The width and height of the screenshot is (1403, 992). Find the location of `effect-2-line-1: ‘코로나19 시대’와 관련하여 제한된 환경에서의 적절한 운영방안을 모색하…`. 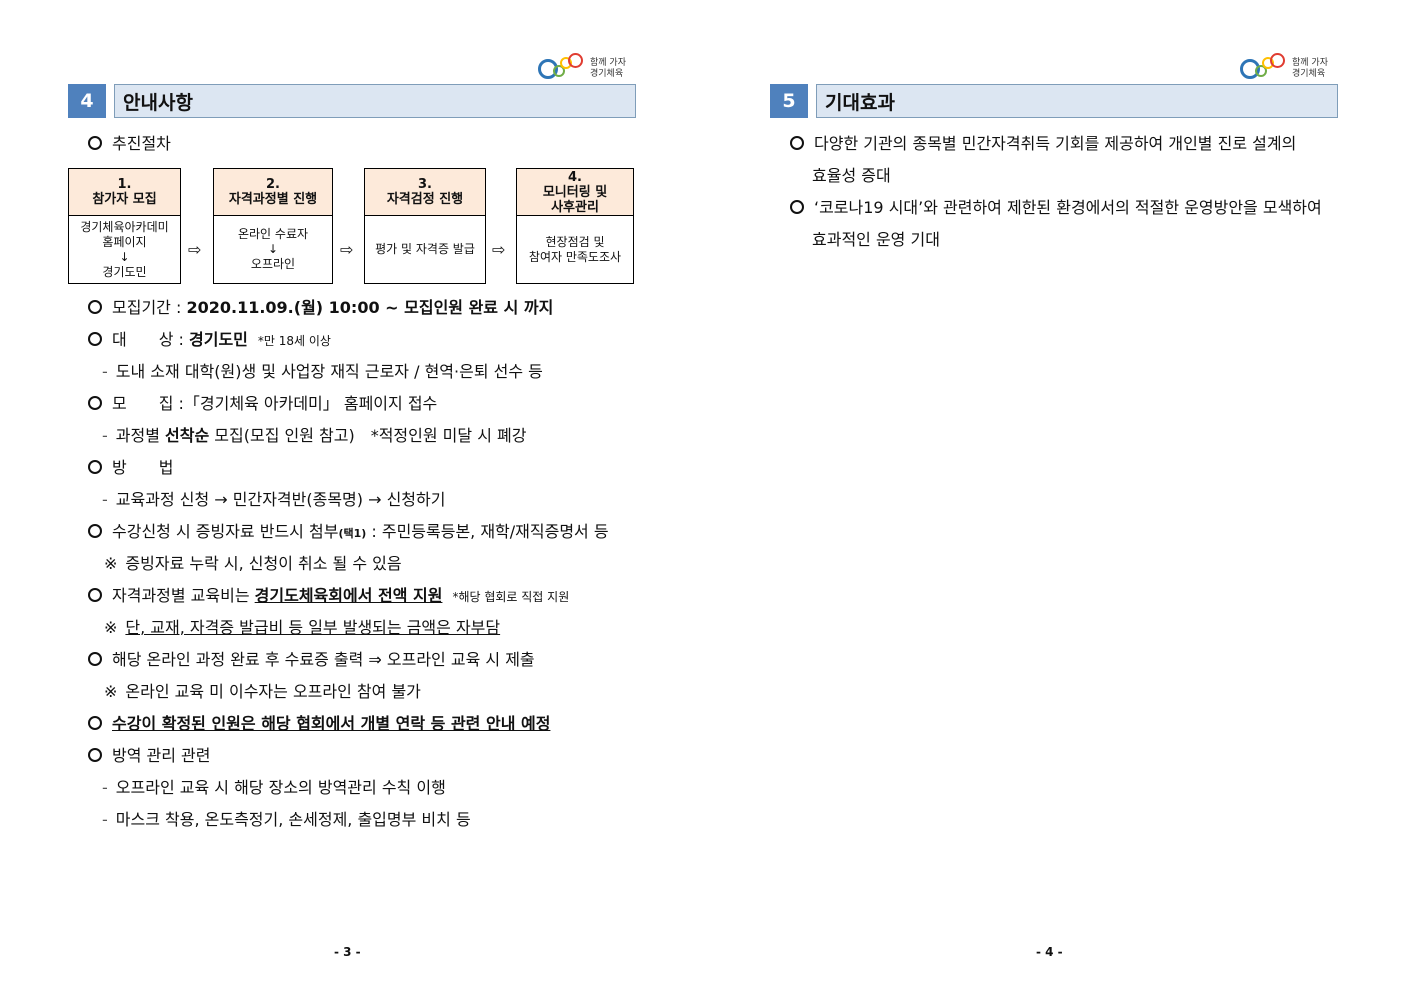

effect-2-line-1: ‘코로나19 시대’와 관련하여 제한된 환경에서의 적절한 운영방안을 모색하… is located at coordinates (1056, 208).